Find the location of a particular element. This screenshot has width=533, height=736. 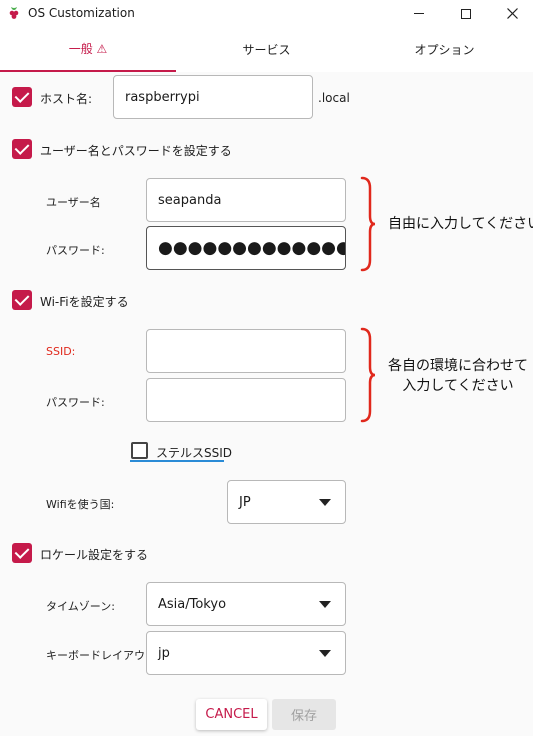

maximize-icon is located at coordinates (466, 13).